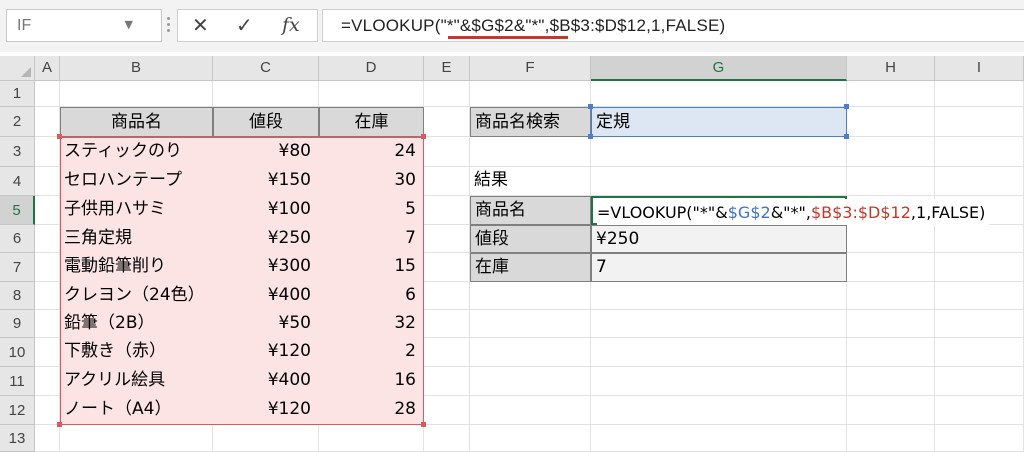  Describe the element at coordinates (371, 267) in the screenshot. I see `product-stock-cell: 15` at that location.